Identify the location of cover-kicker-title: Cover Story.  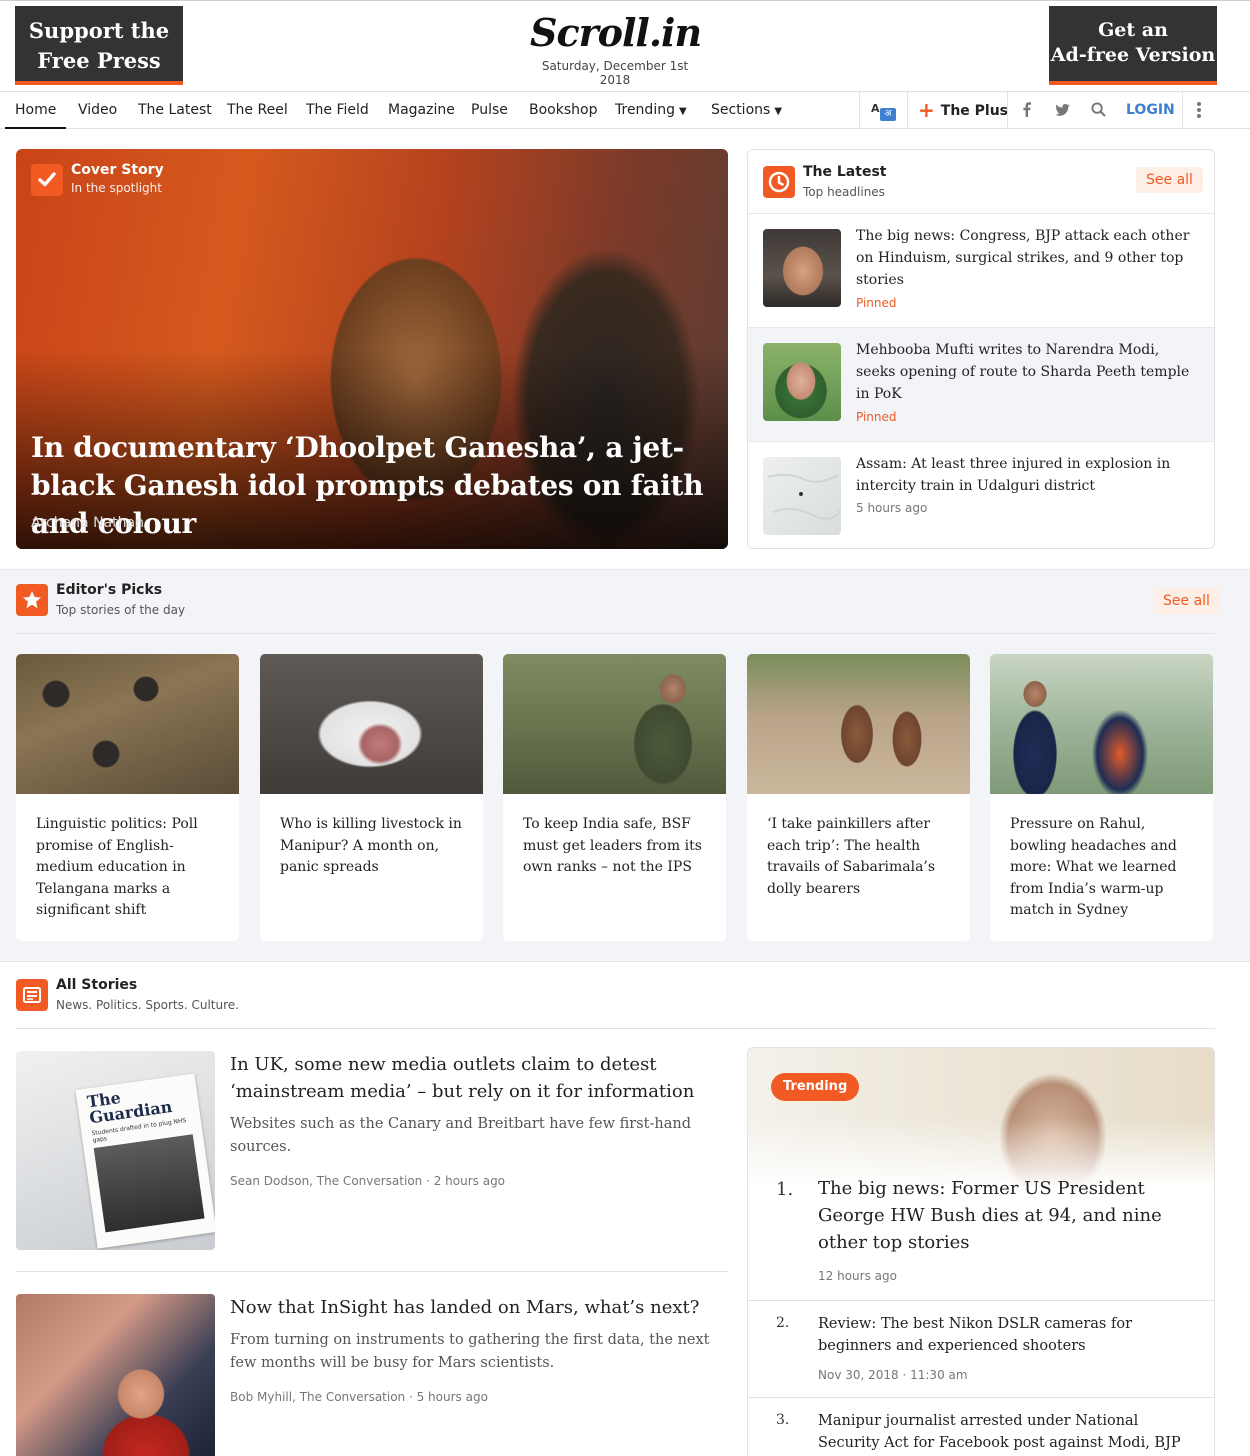
(117, 170).